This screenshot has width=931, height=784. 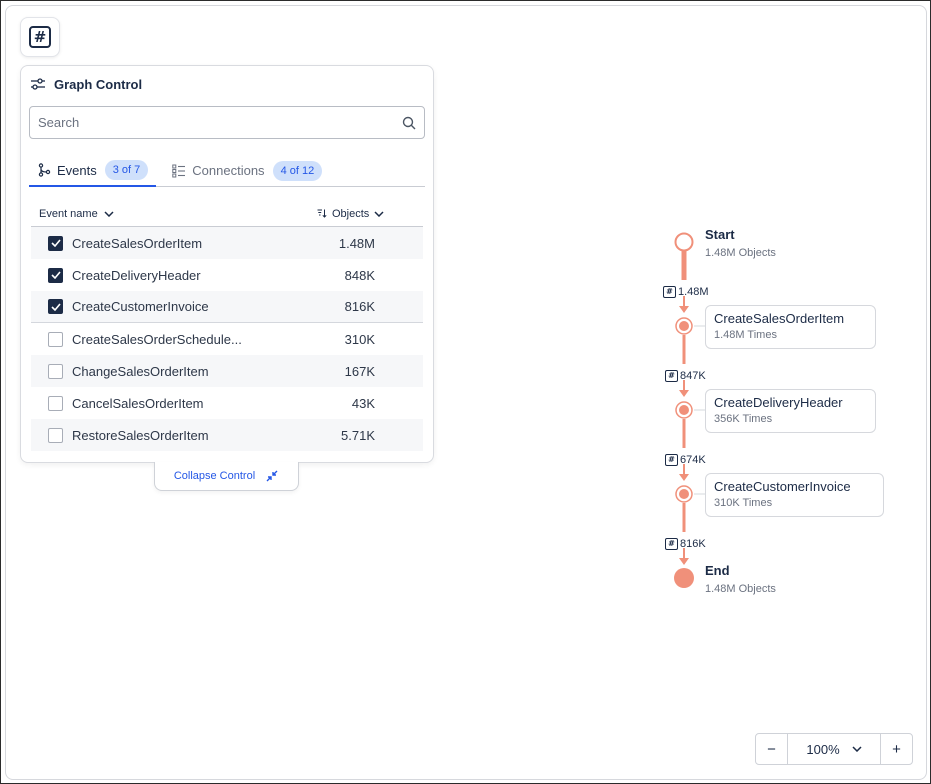 What do you see at coordinates (743, 503) in the screenshot?
I see `event-node-sub: 310K Times` at bounding box center [743, 503].